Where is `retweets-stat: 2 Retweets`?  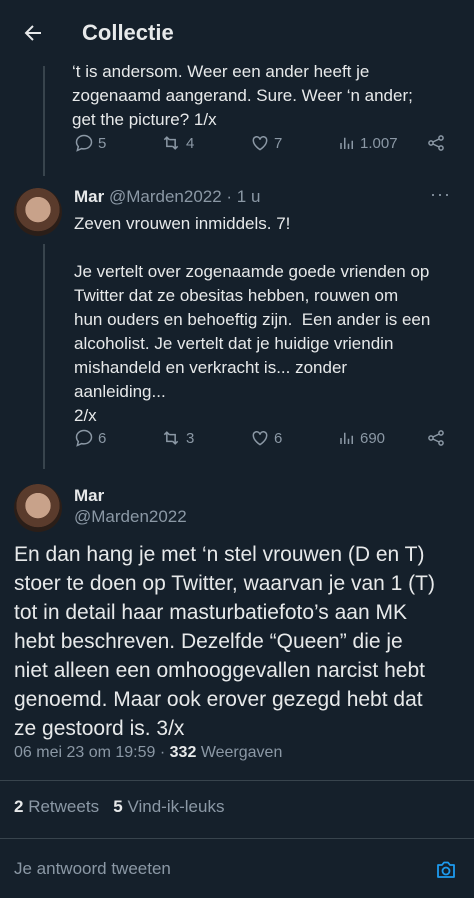 retweets-stat: 2 Retweets is located at coordinates (56, 806).